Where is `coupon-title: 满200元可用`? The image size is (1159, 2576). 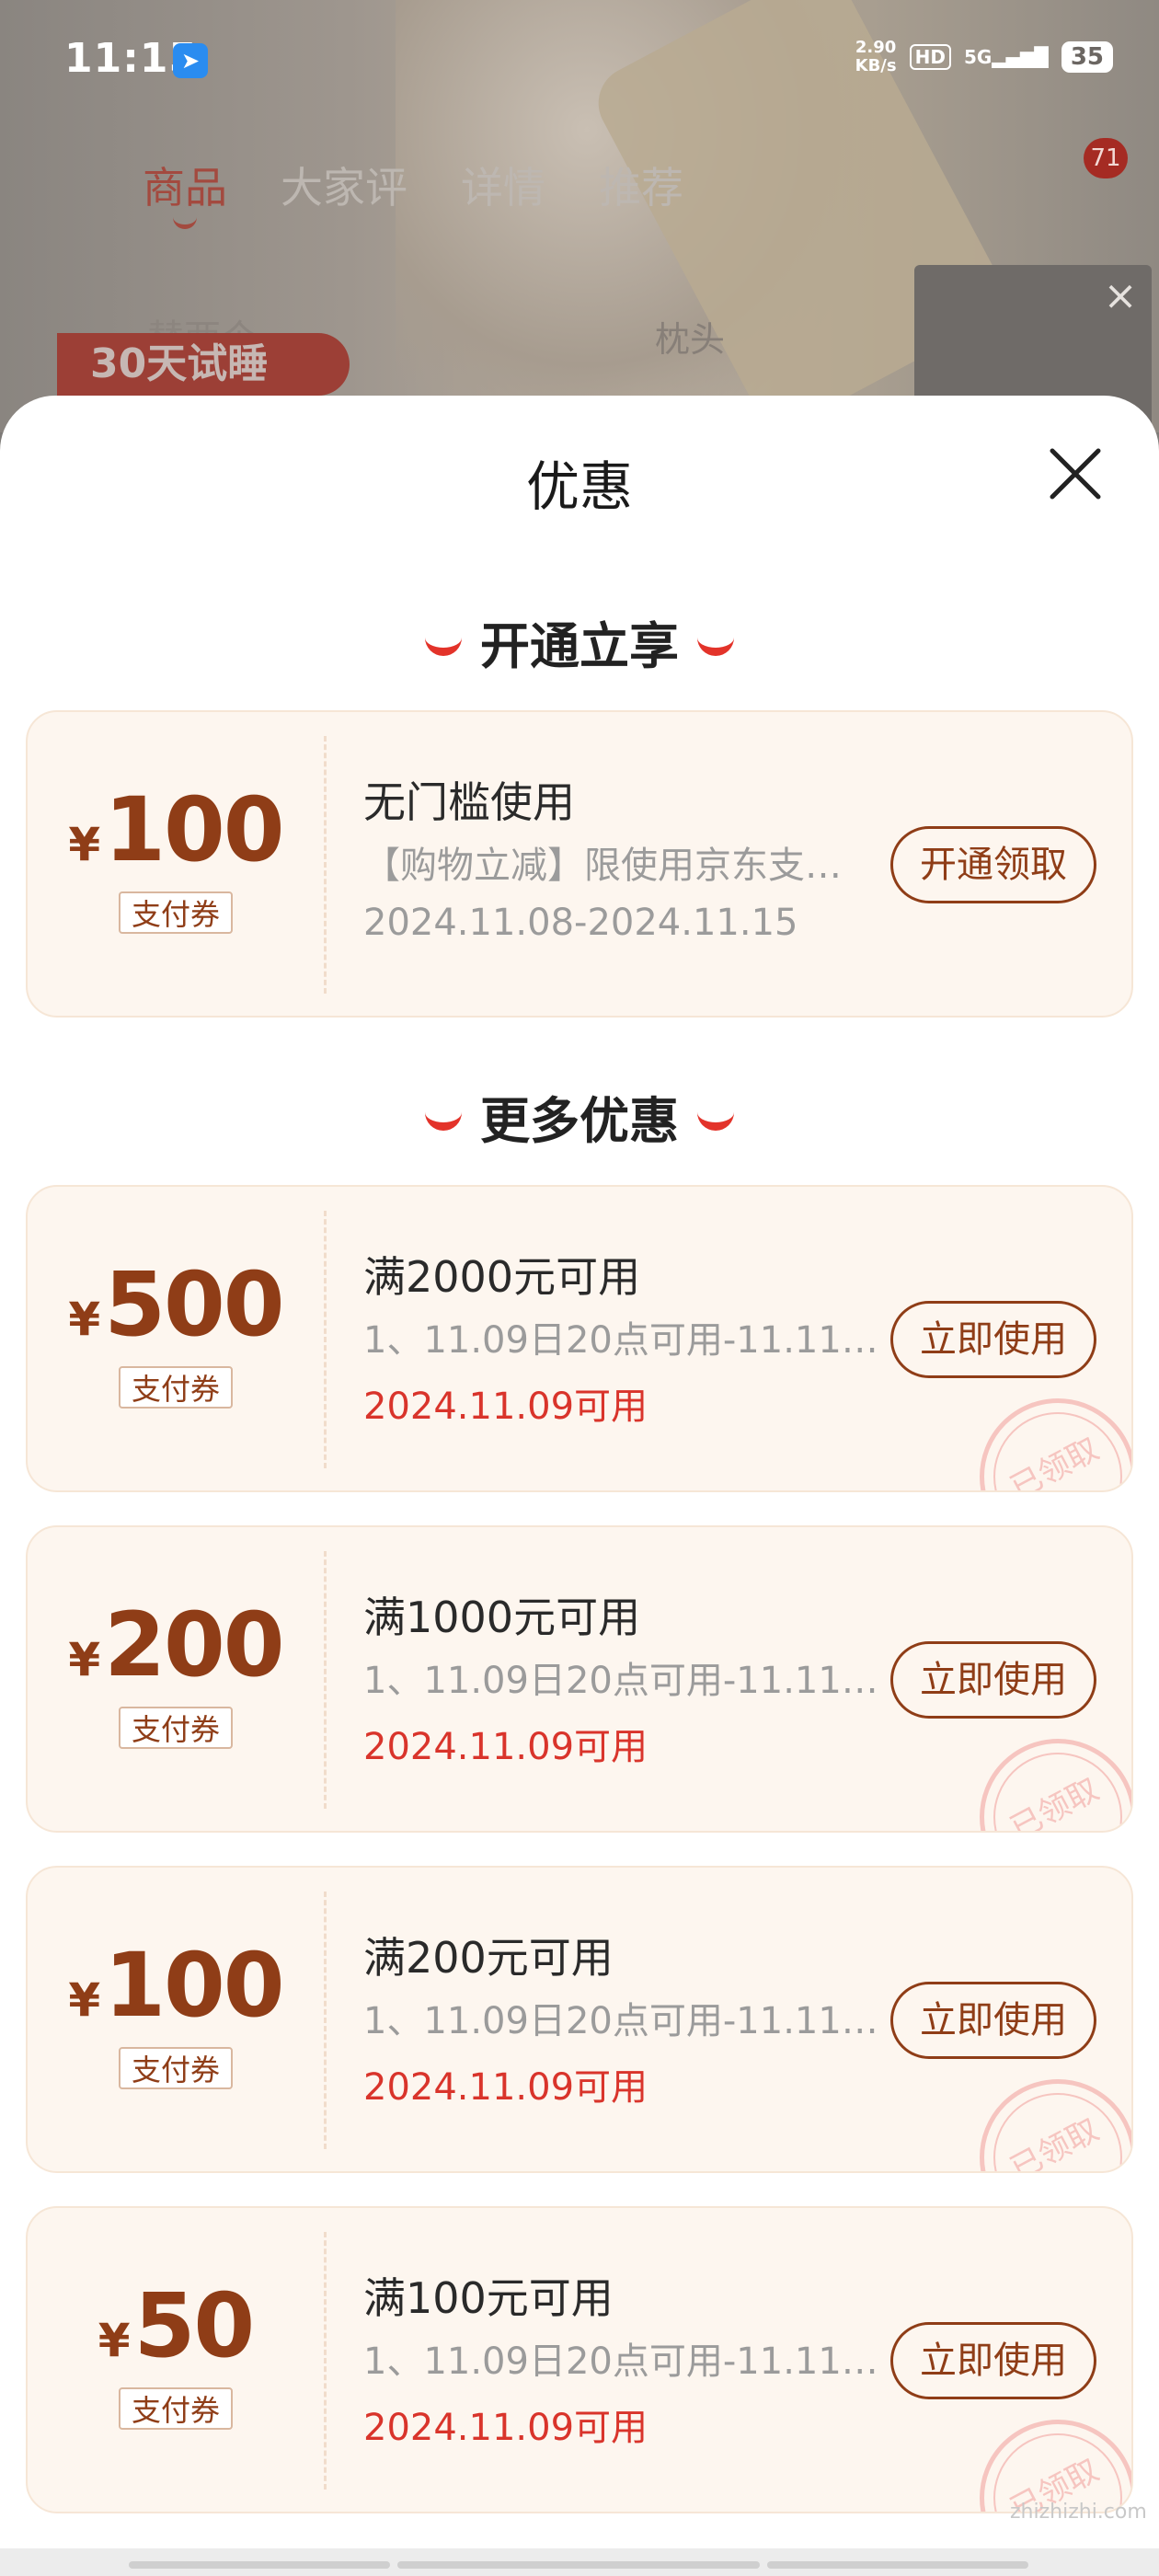
coupon-title: 满200元可用 is located at coordinates (488, 1958).